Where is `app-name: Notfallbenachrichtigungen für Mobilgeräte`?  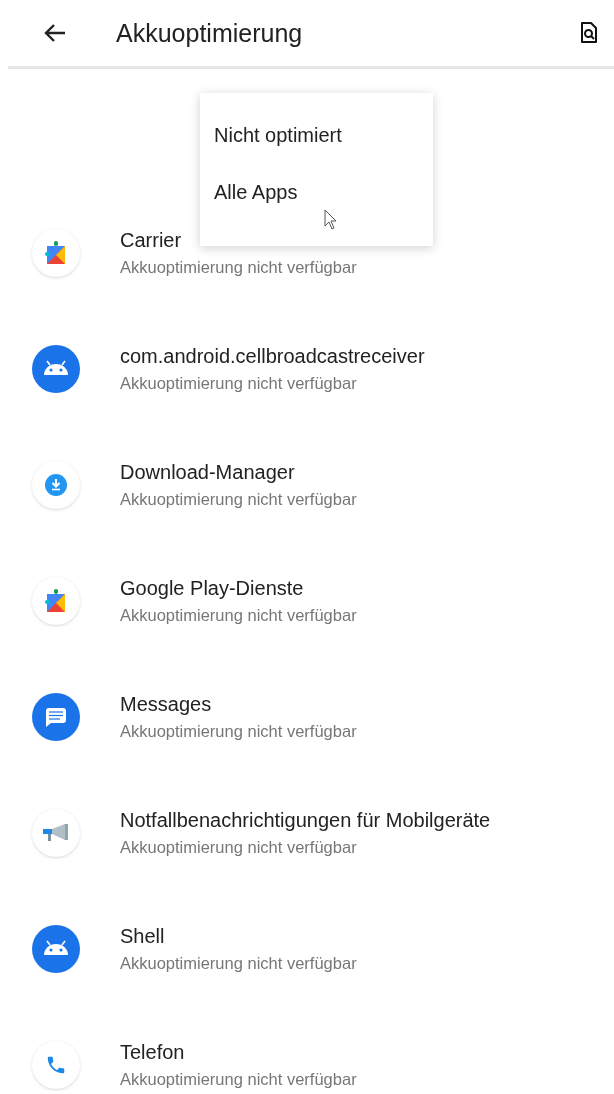 app-name: Notfallbenachrichtigungen für Mobilgeräte is located at coordinates (305, 820).